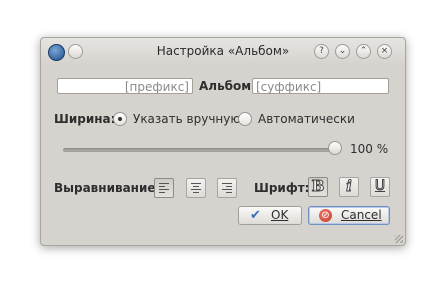 This screenshot has width=444, height=284. I want to click on align-center-button, so click(196, 188).